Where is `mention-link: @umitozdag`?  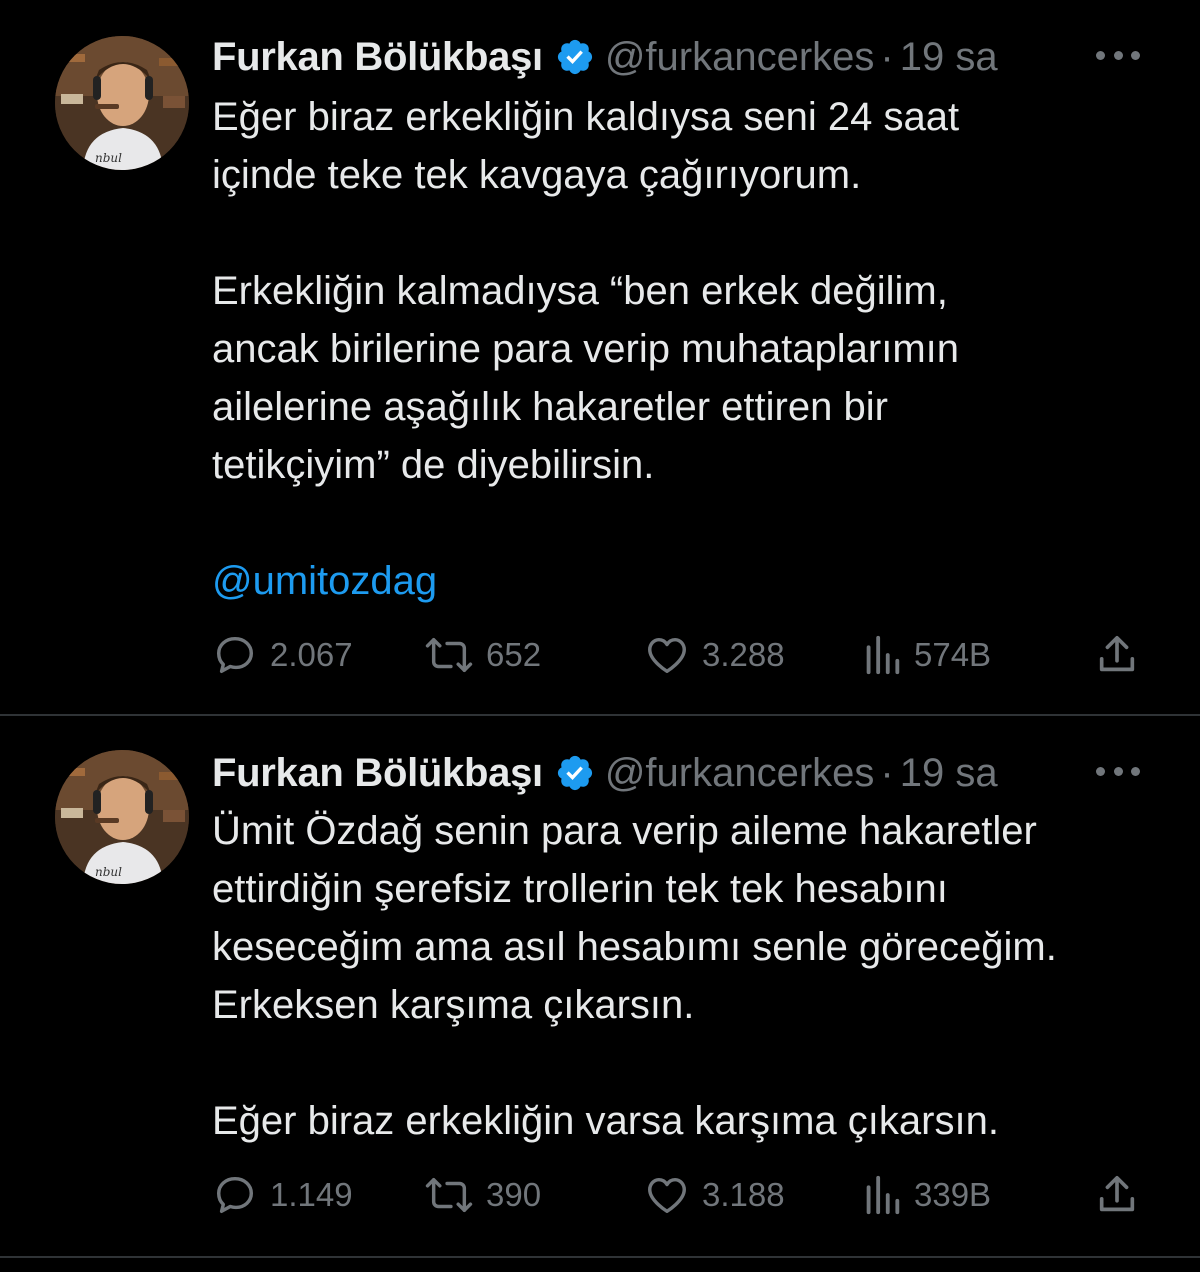 mention-link: @umitozdag is located at coordinates (692, 581).